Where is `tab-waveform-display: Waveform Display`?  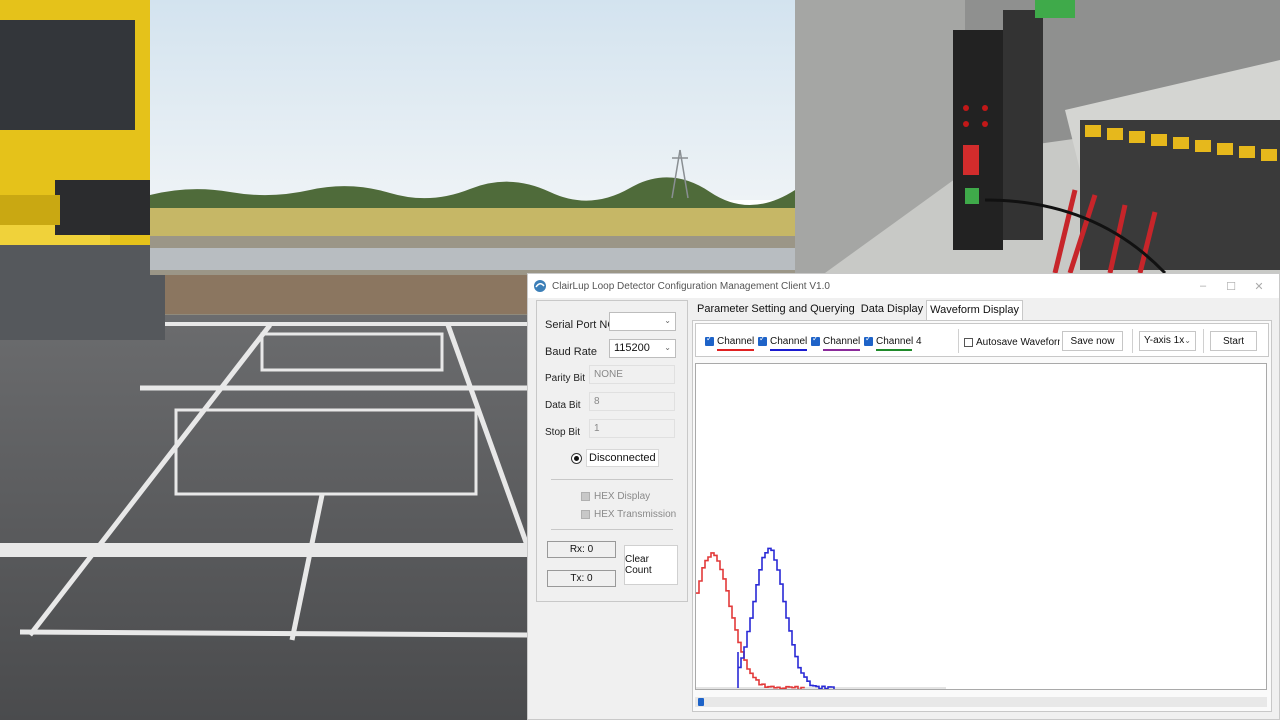
tab-waveform-display: Waveform Display is located at coordinates (974, 310).